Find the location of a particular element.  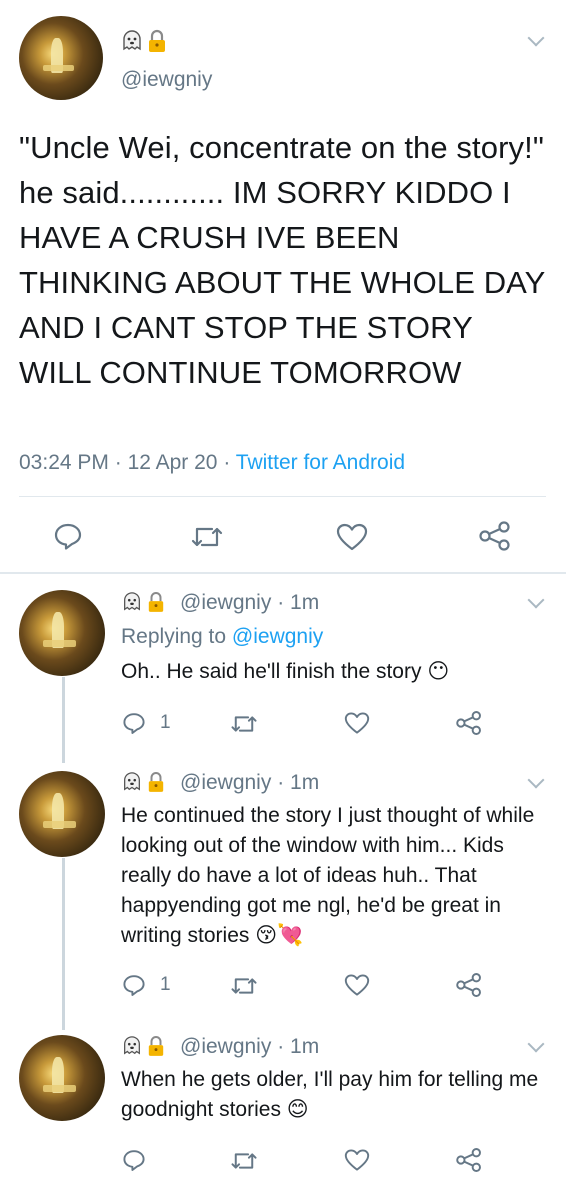

emoji: 😶 is located at coordinates (438, 671).